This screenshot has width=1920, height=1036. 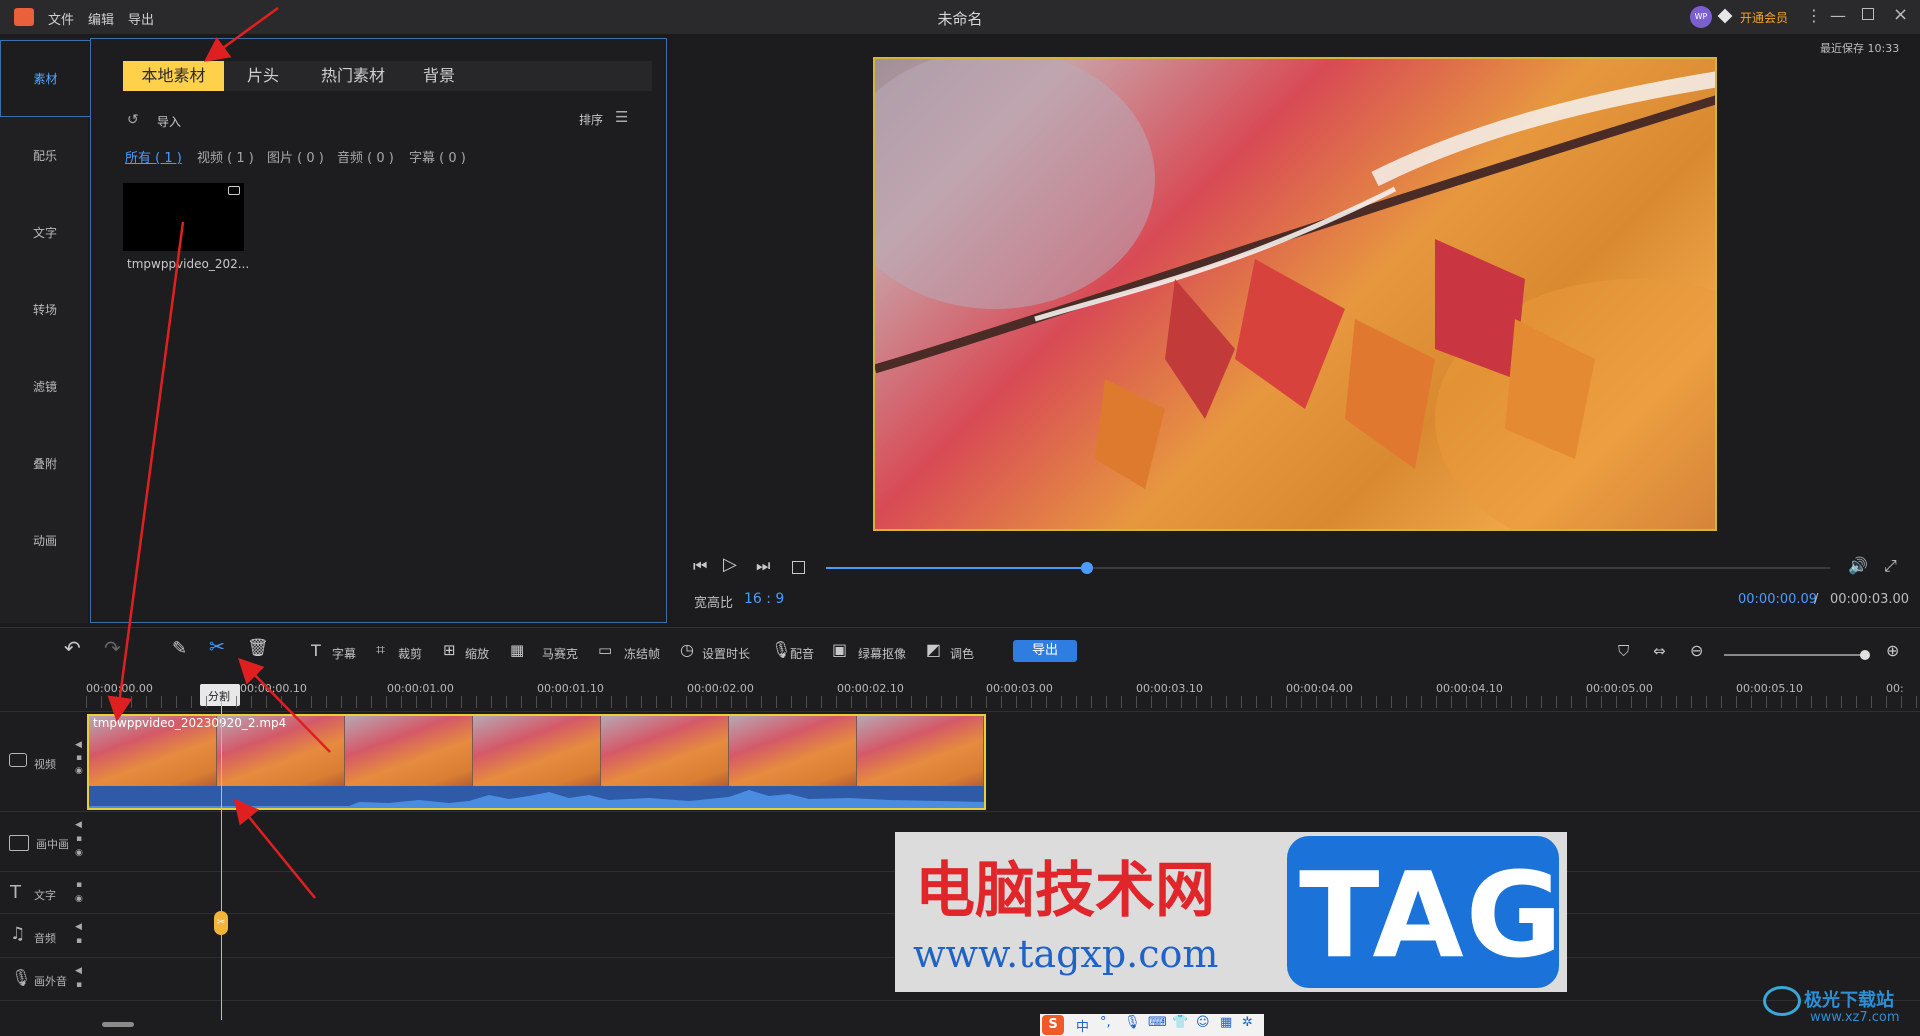 I want to click on ime-settings-icon: ✲, so click(x=1247, y=1022).